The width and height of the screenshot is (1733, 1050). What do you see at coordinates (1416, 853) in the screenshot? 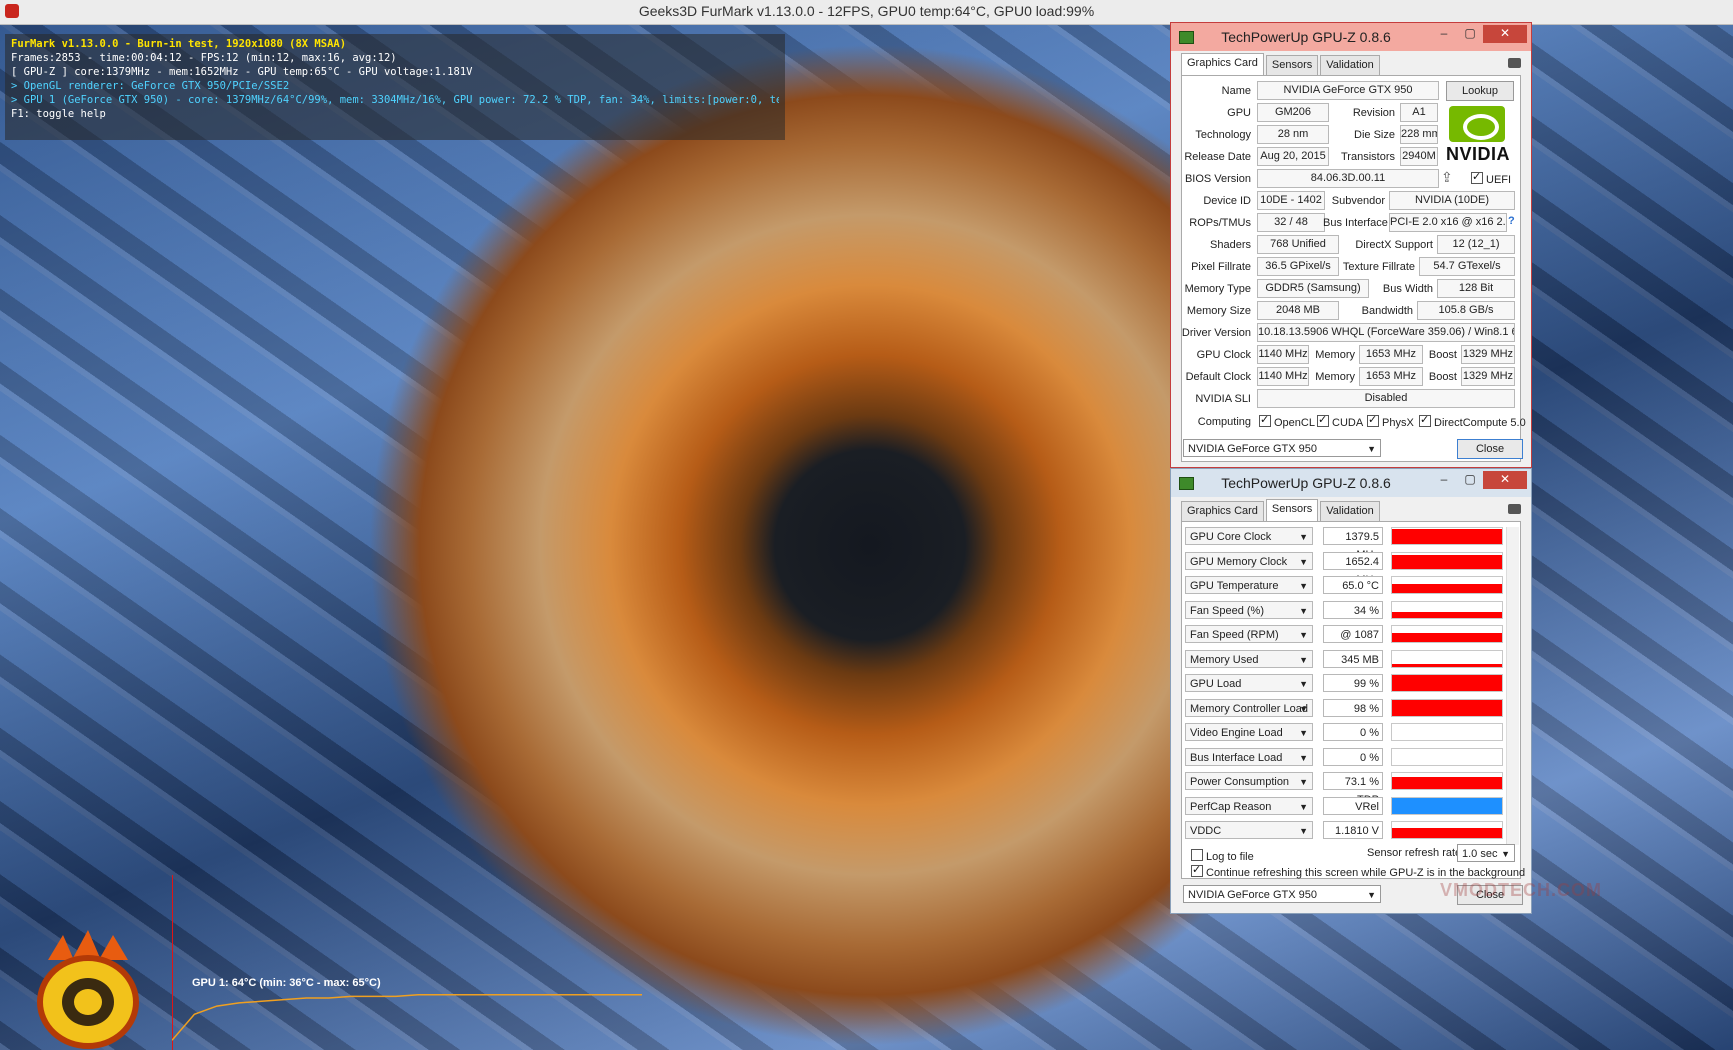
I see `refresh-rate-label: Sensor refresh rate:` at bounding box center [1416, 853].